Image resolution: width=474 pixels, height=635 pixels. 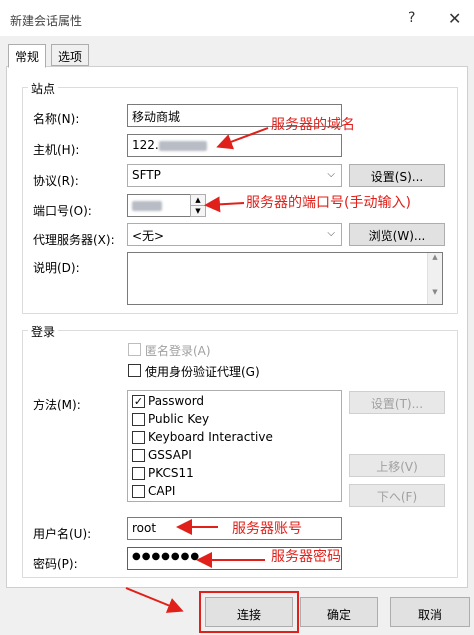 What do you see at coordinates (313, 125) in the screenshot?
I see `host-annotation: 服务器的域名` at bounding box center [313, 125].